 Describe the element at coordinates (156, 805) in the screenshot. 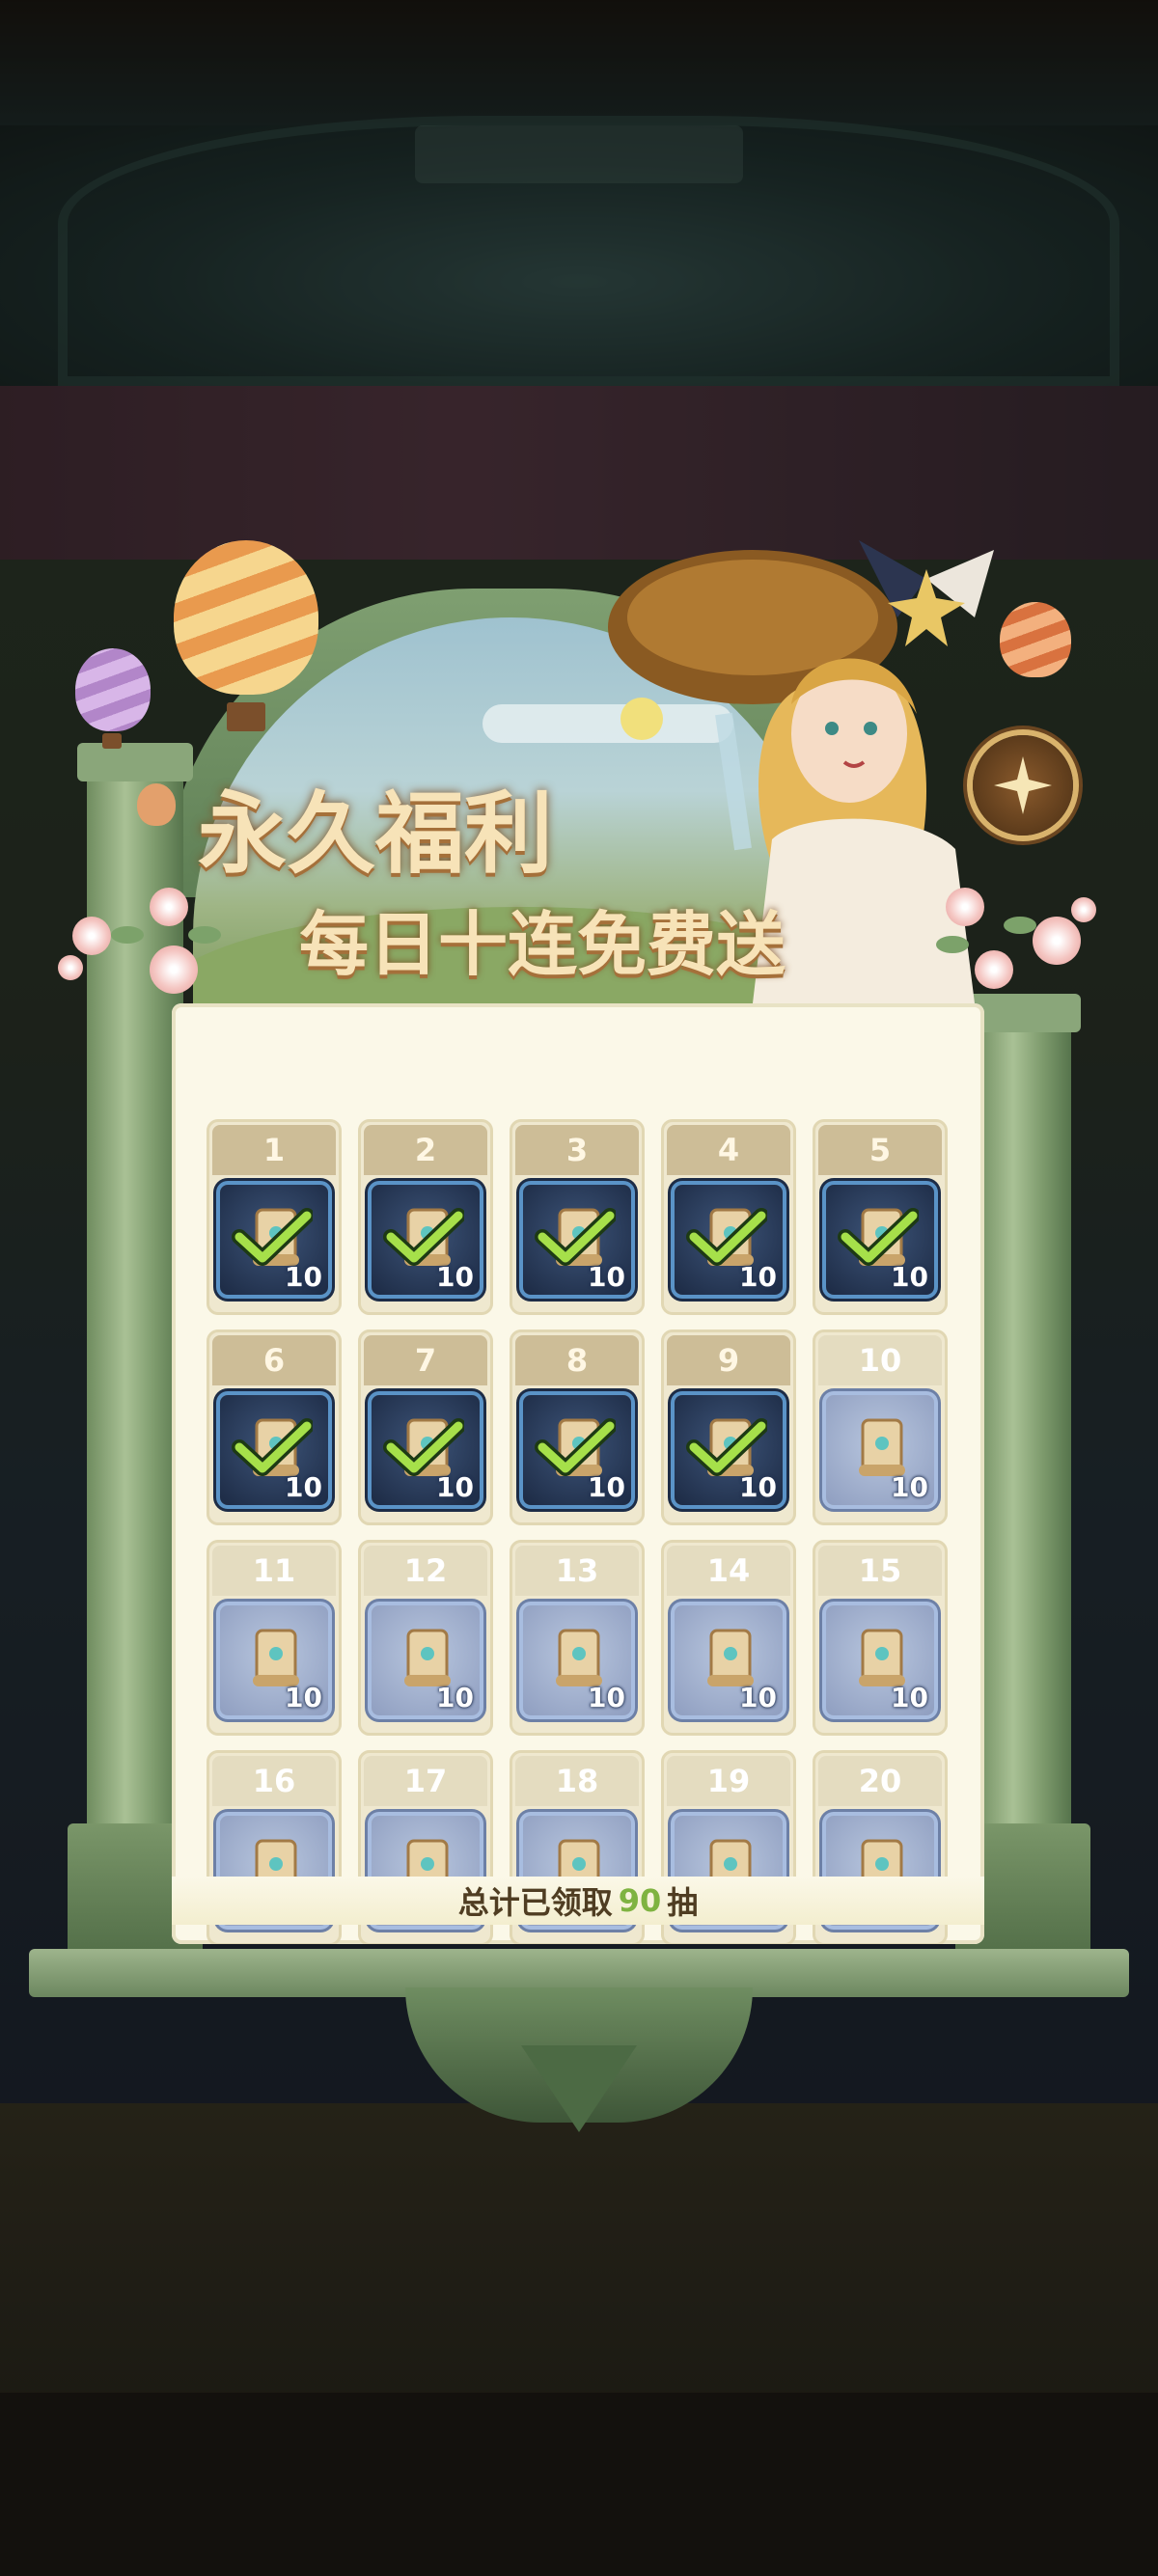

I see `tiny-balloon-icon` at that location.